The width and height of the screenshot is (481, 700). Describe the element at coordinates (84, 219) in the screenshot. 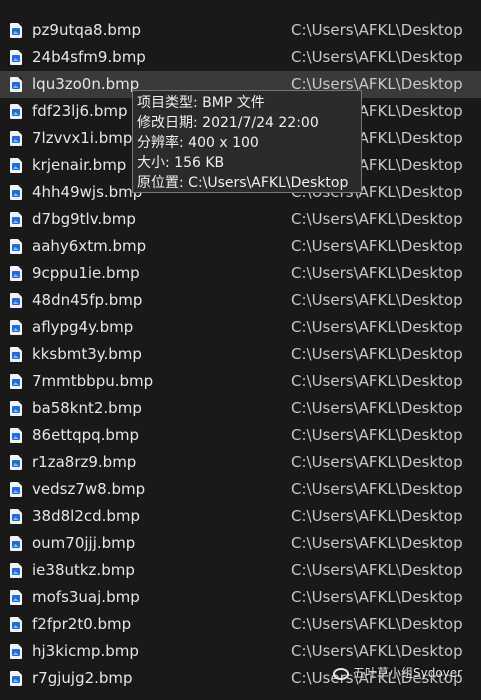

I see `file-name: d7bg9tlv.bmp` at that location.